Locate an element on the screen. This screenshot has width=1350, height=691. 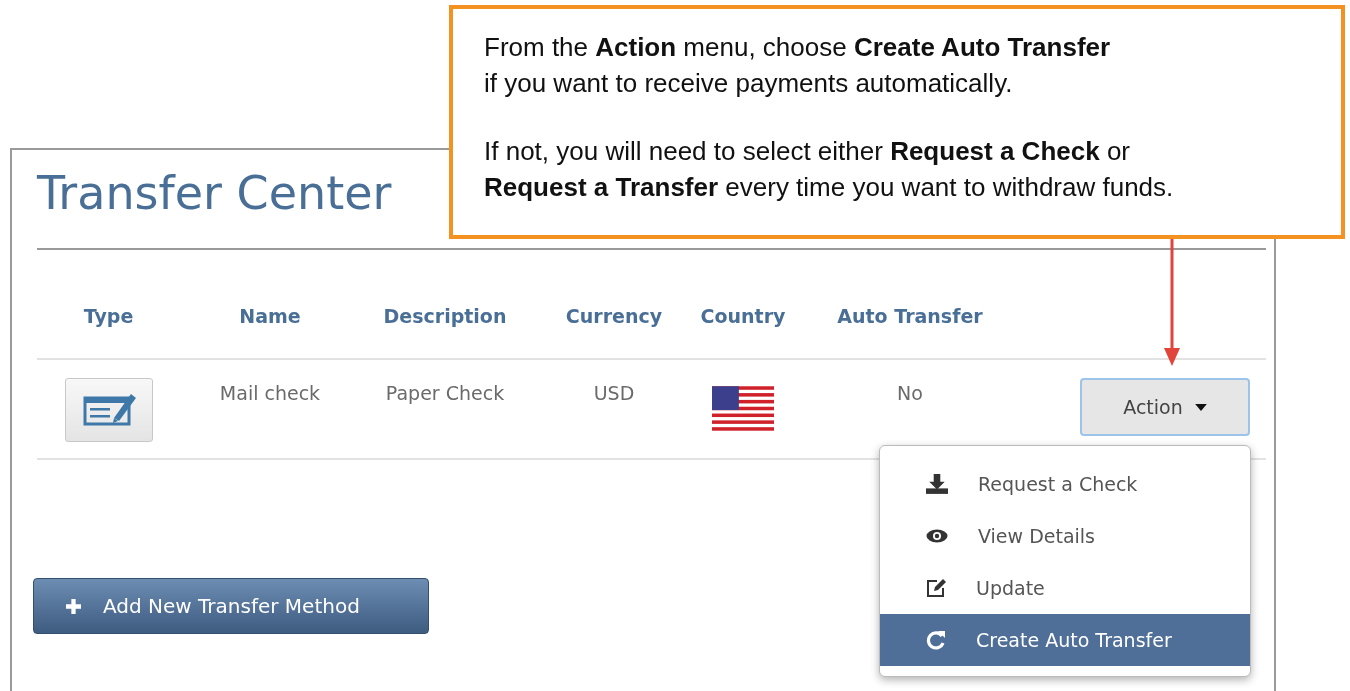
add-transfer-method-button: Add New Transfer Method is located at coordinates (231, 606).